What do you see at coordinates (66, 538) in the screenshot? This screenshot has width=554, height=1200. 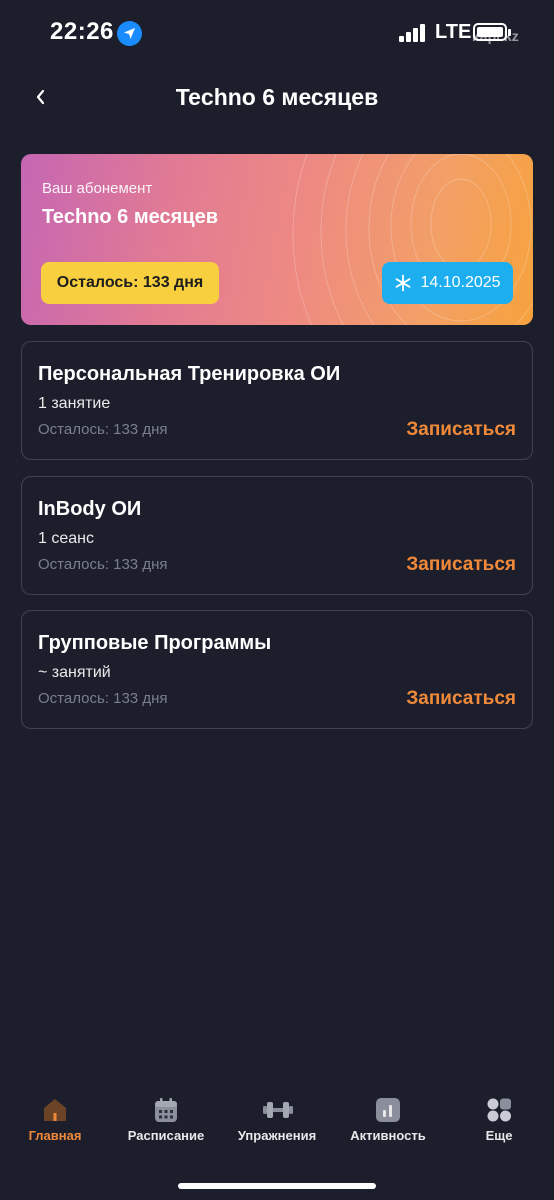 I see `service-sessions: 1 сеанс` at bounding box center [66, 538].